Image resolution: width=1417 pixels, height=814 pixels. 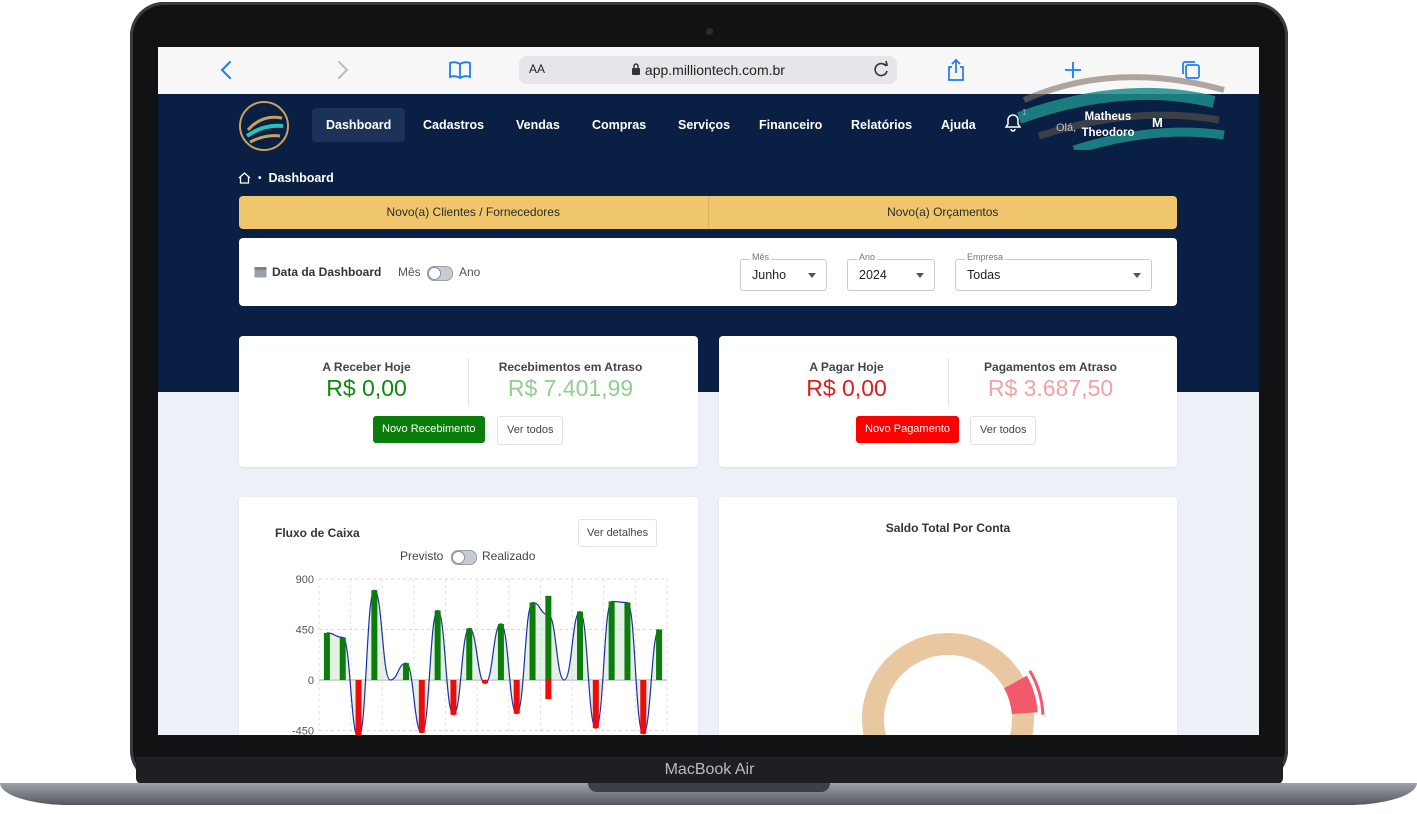 I want to click on month-select-label: Mês, so click(x=761, y=257).